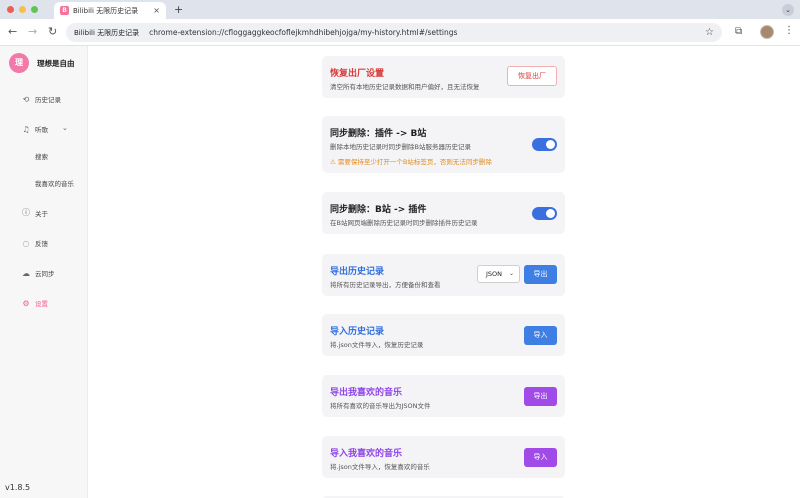 The image size is (800, 498). What do you see at coordinates (544, 213) in the screenshot?
I see `sync-from-bili-toggle` at bounding box center [544, 213].